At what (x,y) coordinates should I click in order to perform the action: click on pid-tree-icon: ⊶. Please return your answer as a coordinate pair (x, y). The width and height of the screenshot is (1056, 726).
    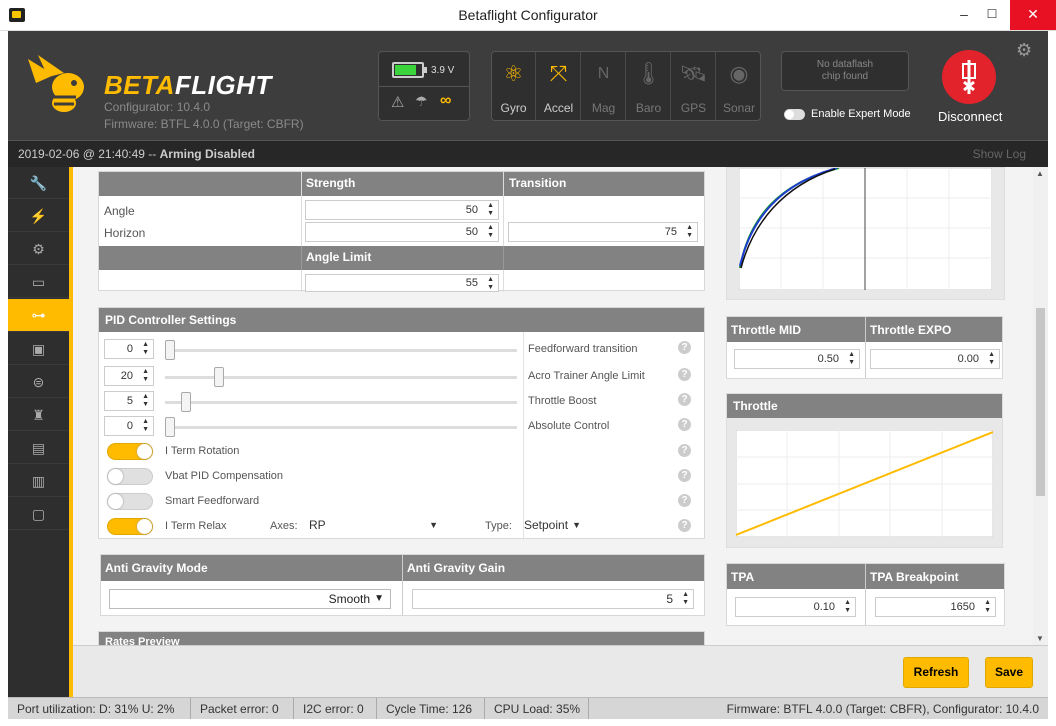
    Looking at the image, I should click on (38, 315).